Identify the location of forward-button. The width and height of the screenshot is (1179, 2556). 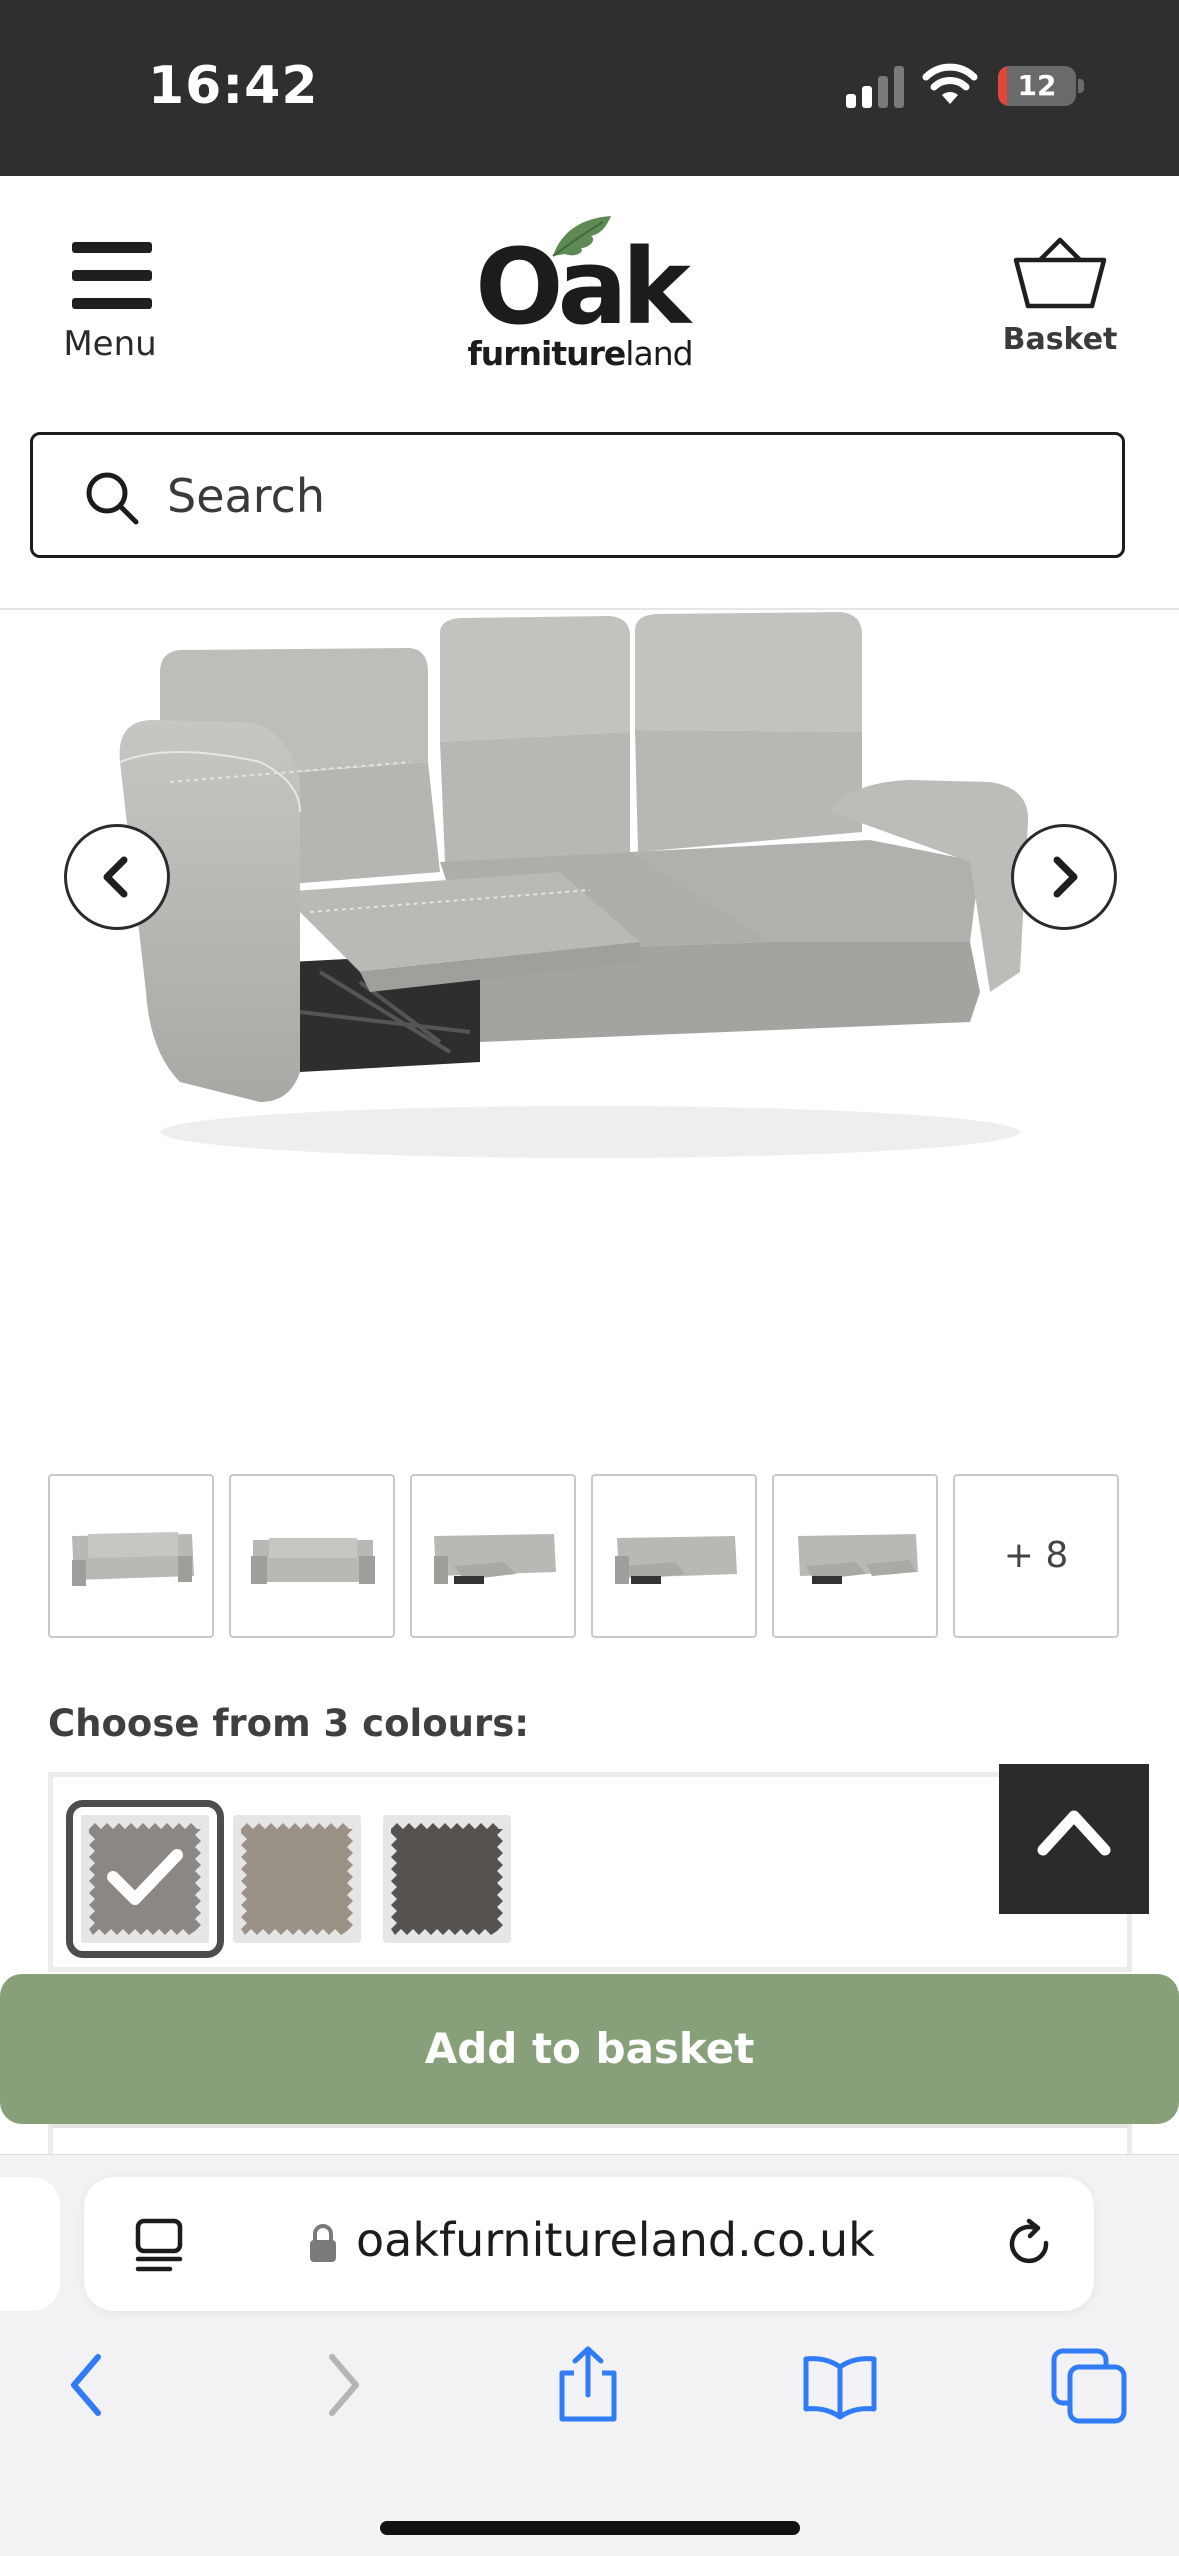
(342, 2385).